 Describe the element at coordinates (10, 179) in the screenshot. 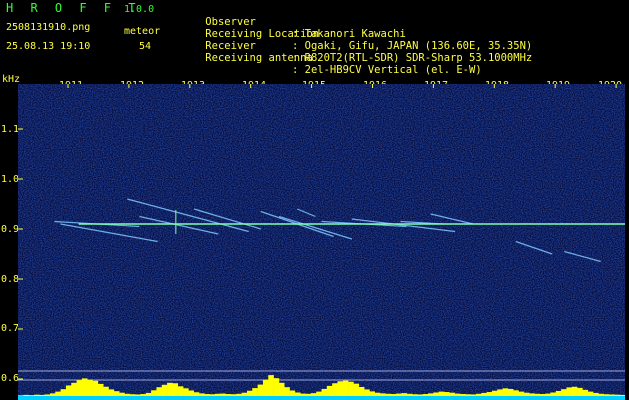

I see `freq-tick-label: 1.0` at that location.